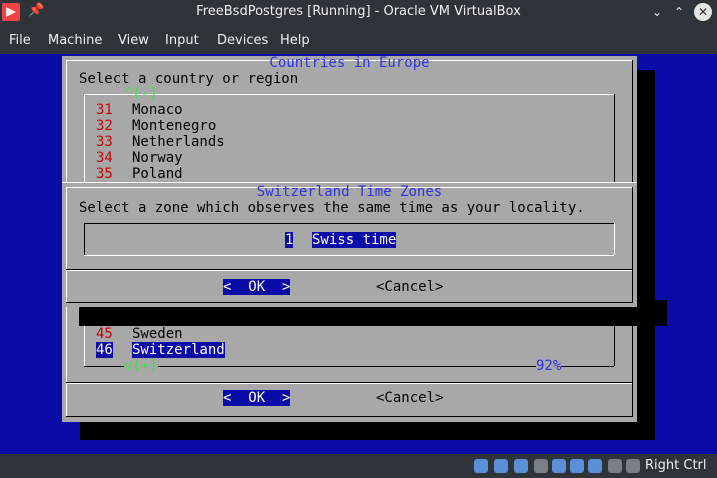 The width and height of the screenshot is (717, 478). I want to click on list-item-number: 31, so click(104, 110).